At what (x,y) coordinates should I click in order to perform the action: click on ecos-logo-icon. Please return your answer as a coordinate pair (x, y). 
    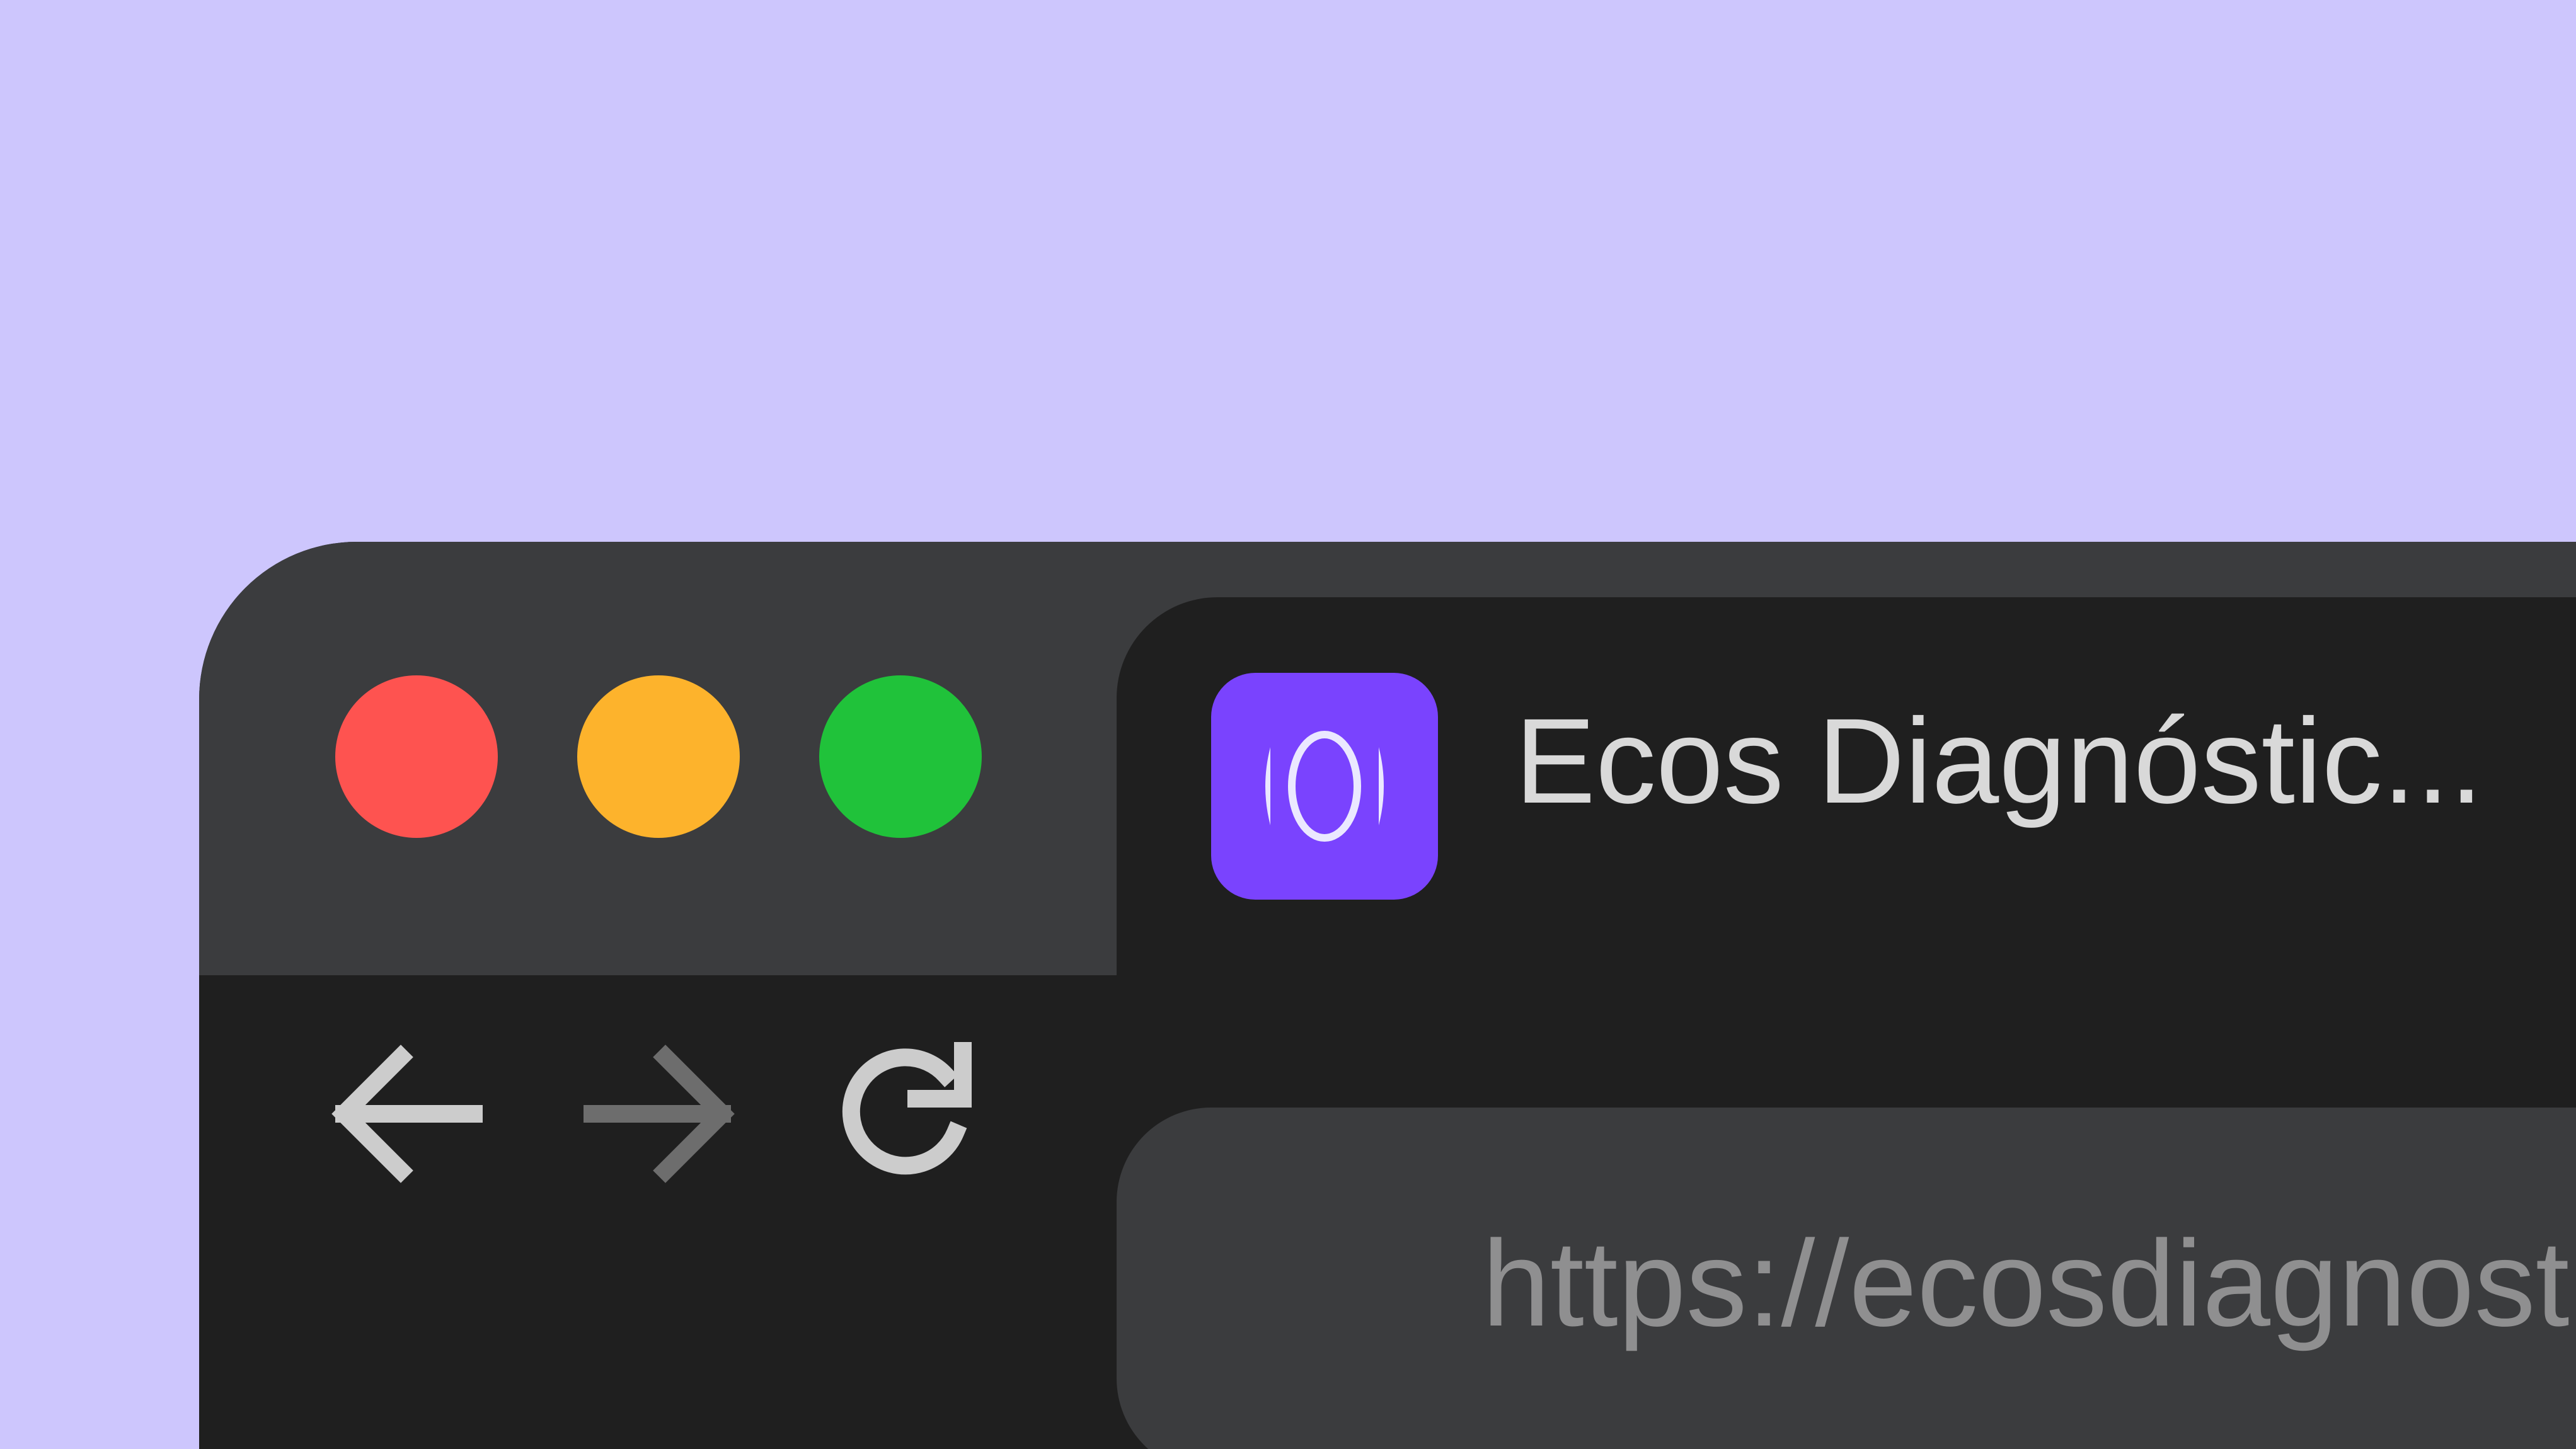
    Looking at the image, I should click on (1324, 786).